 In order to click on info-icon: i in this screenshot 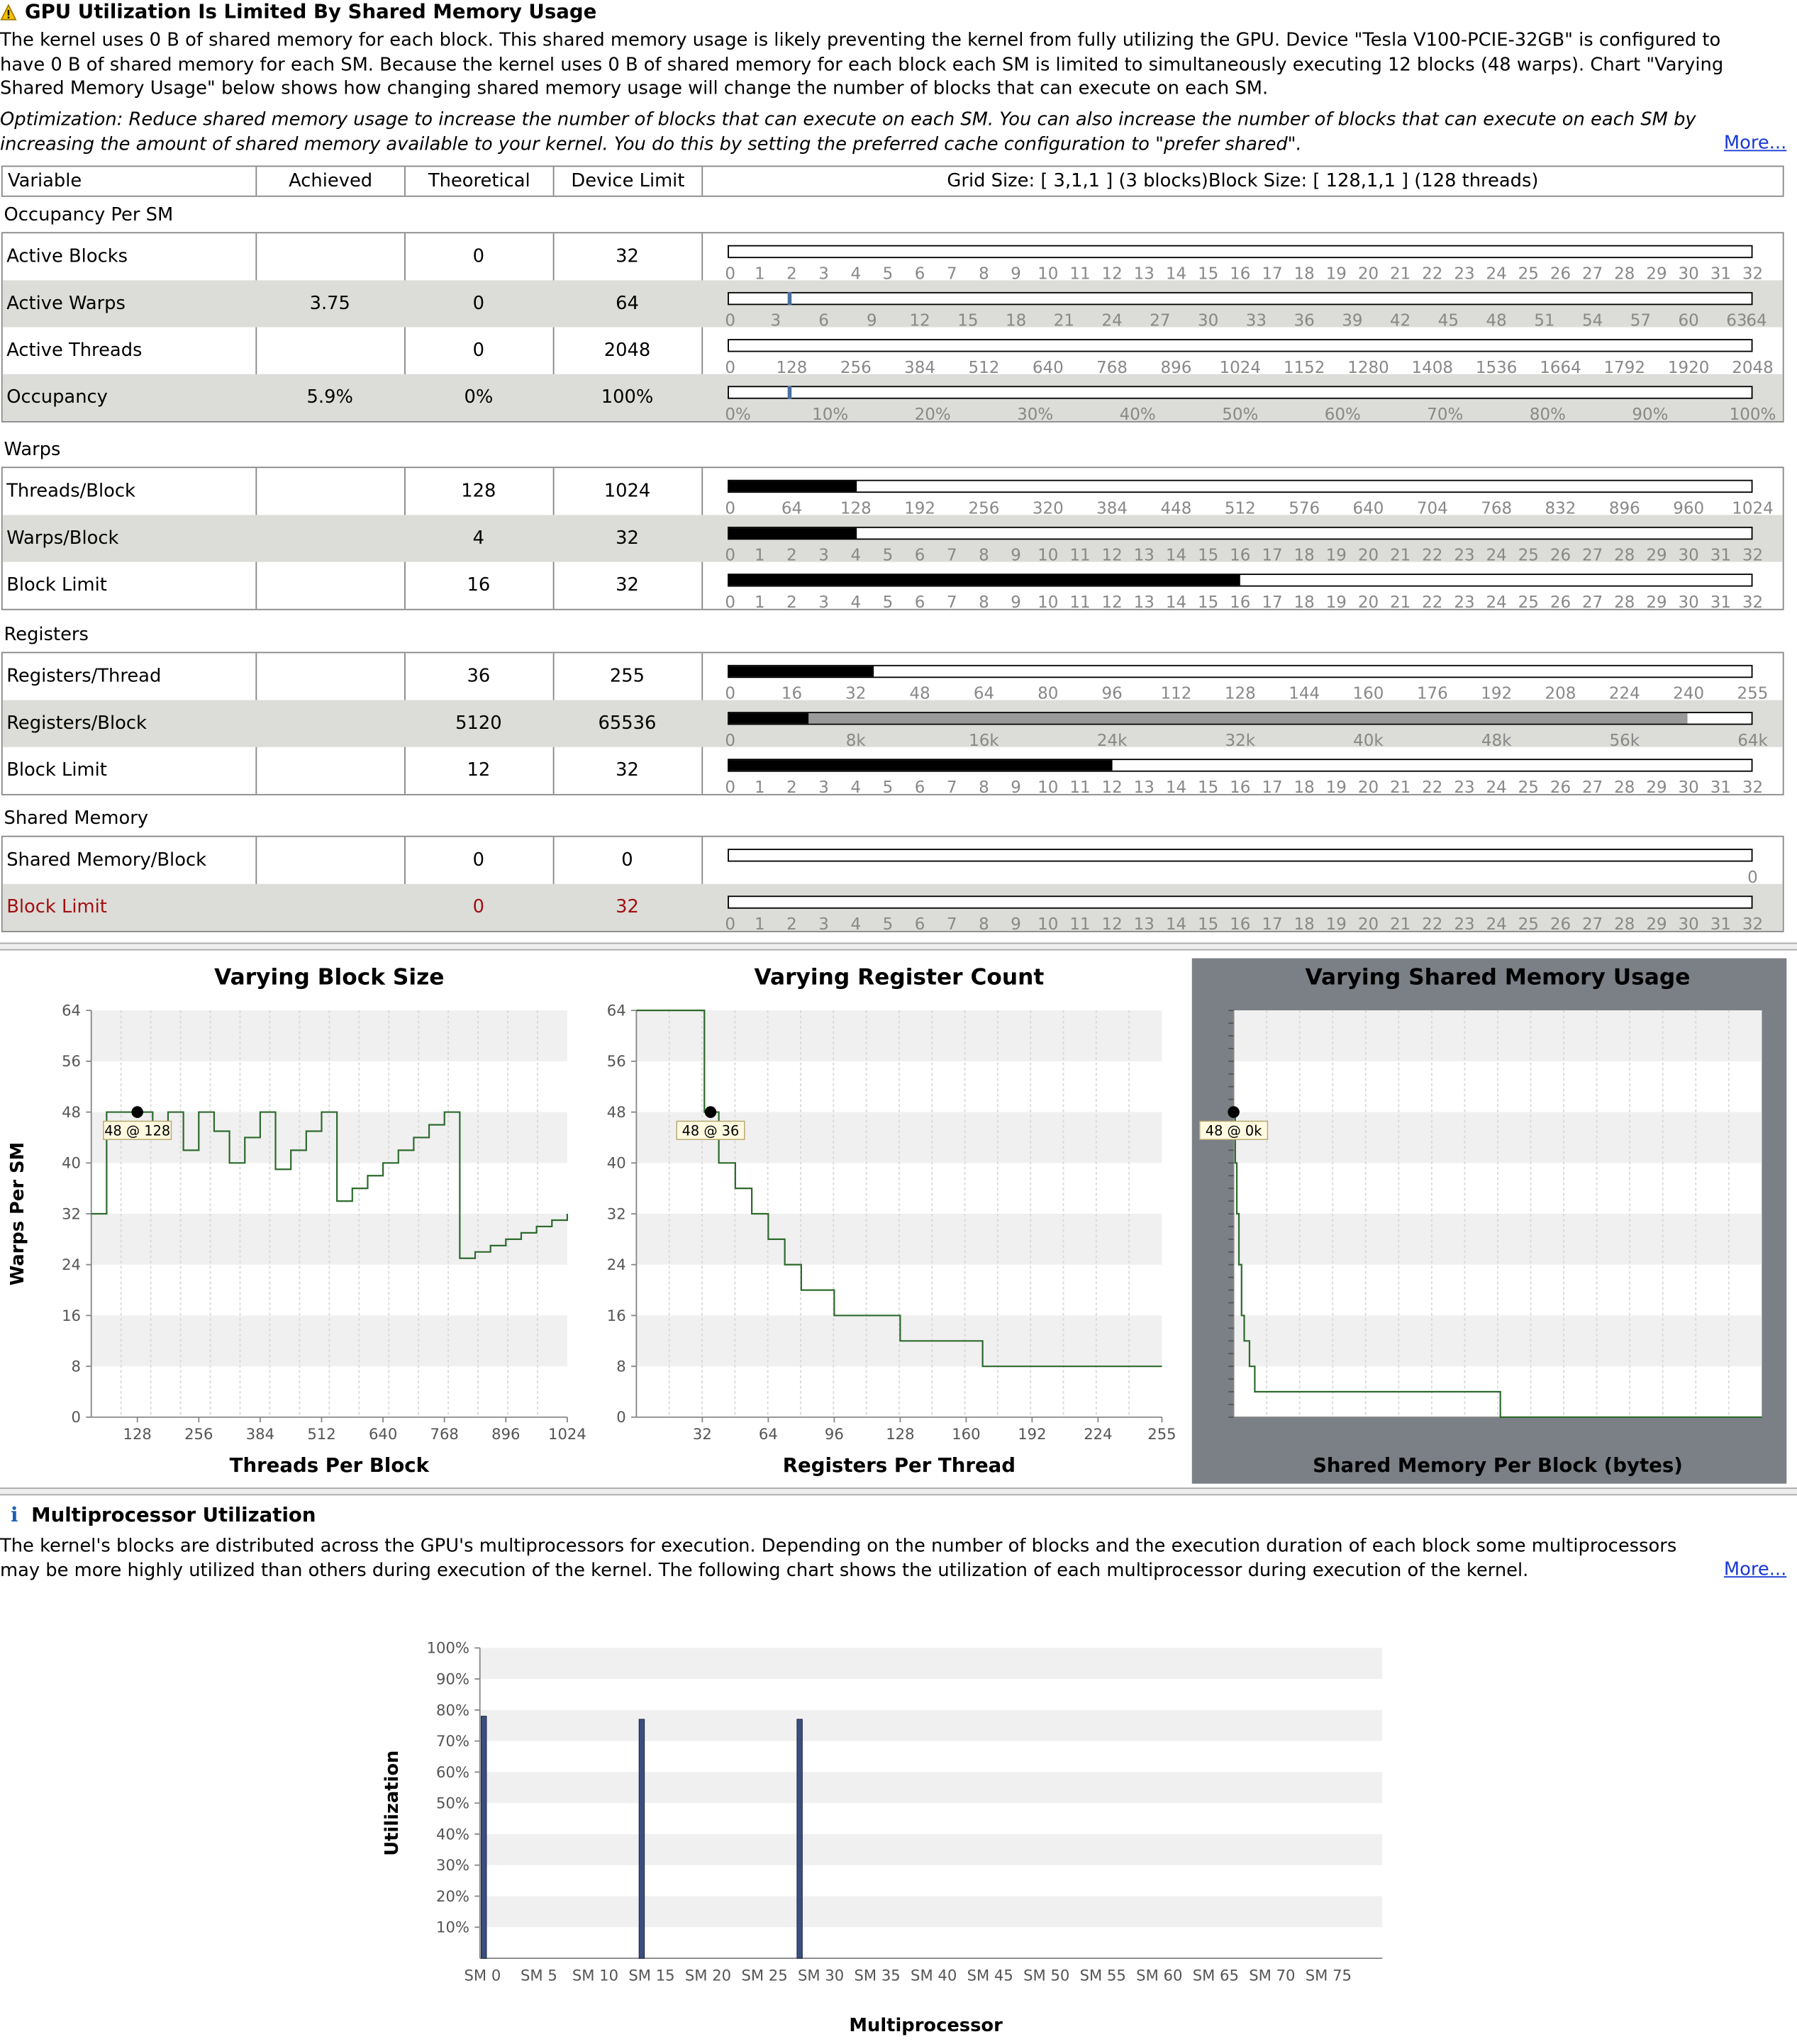, I will do `click(14, 1515)`.